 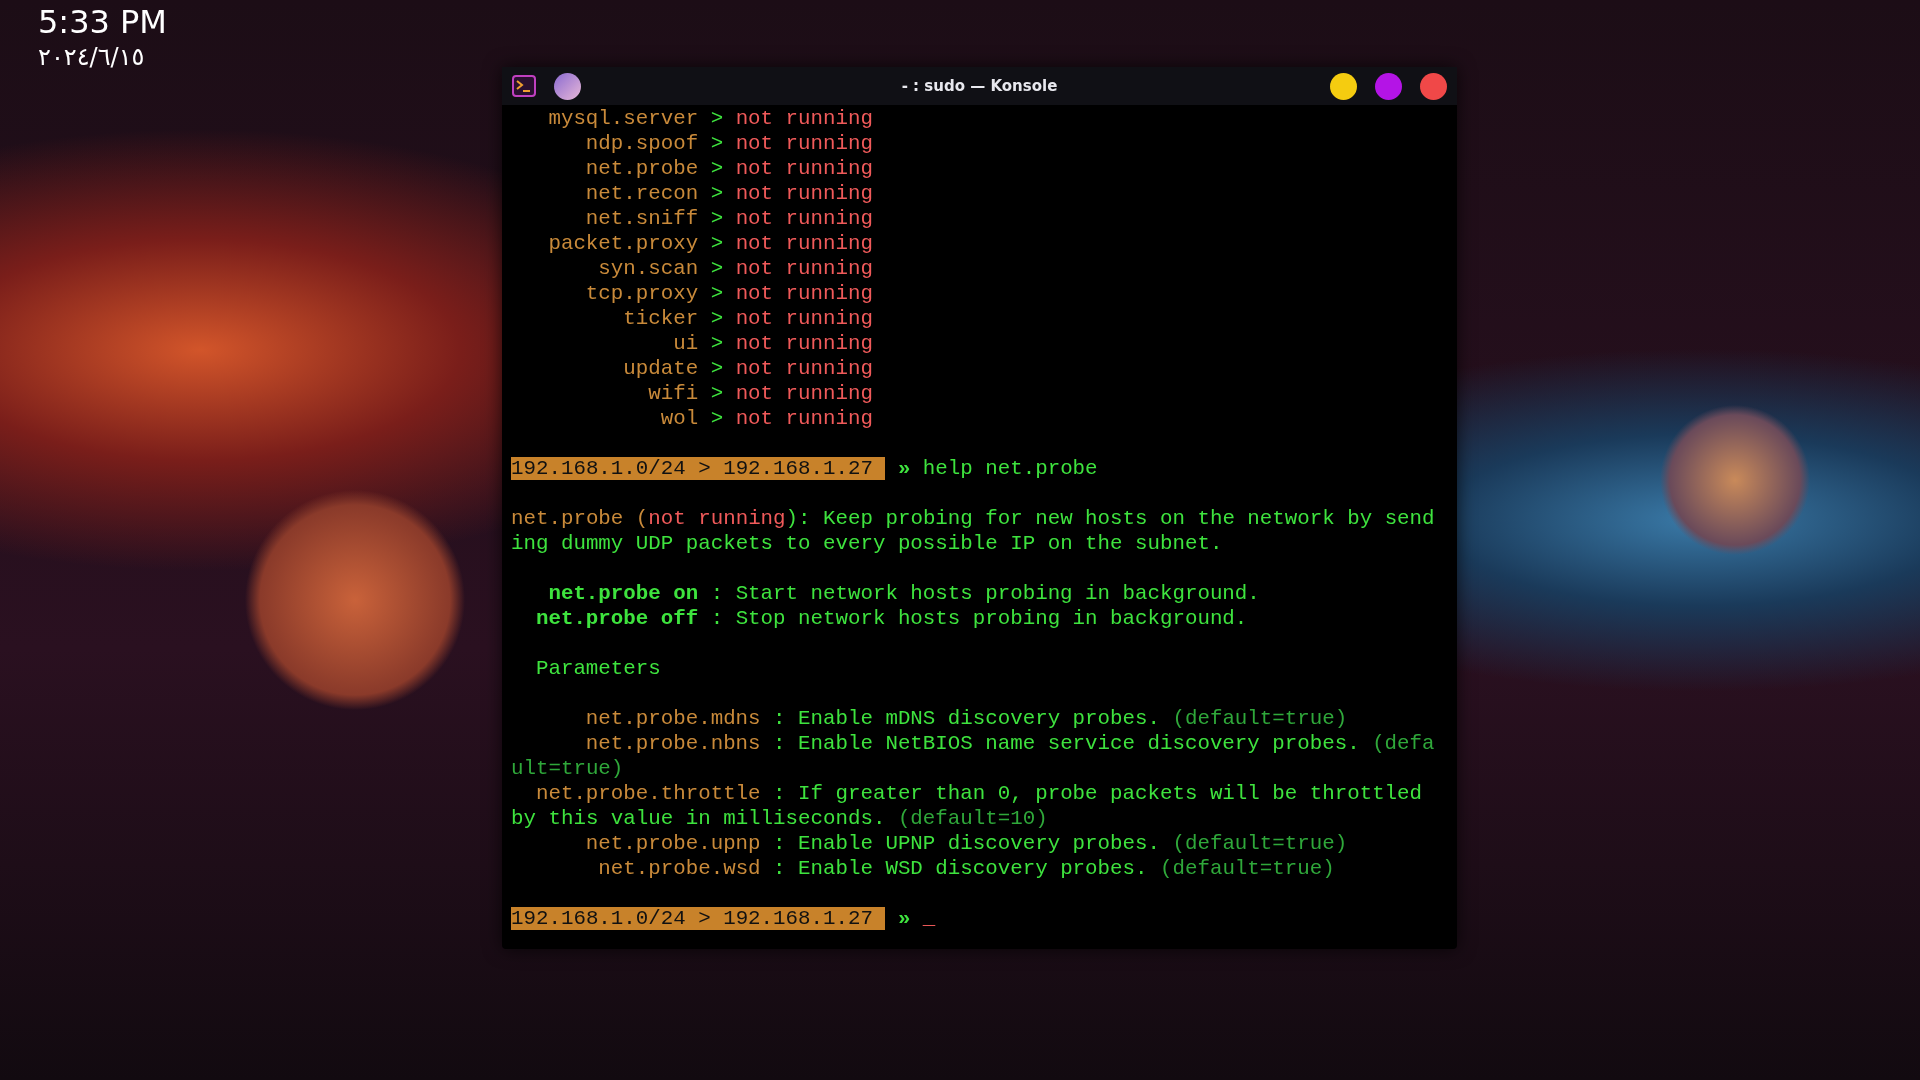 I want to click on module-name: wifi, so click(x=673, y=393).